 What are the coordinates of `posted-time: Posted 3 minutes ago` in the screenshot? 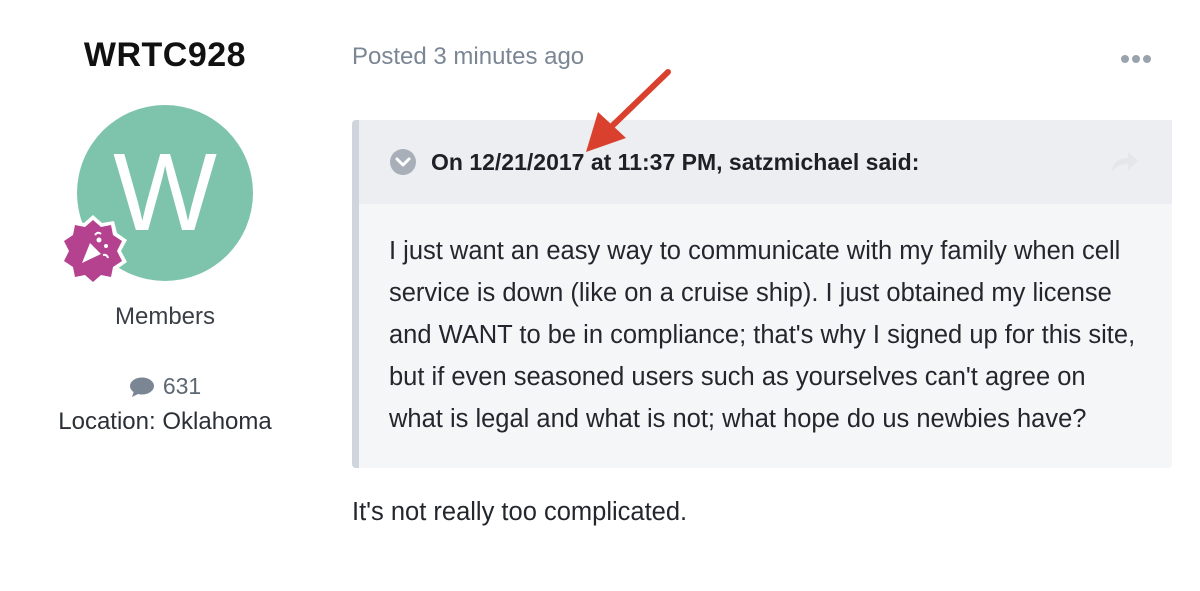 It's located at (468, 57).